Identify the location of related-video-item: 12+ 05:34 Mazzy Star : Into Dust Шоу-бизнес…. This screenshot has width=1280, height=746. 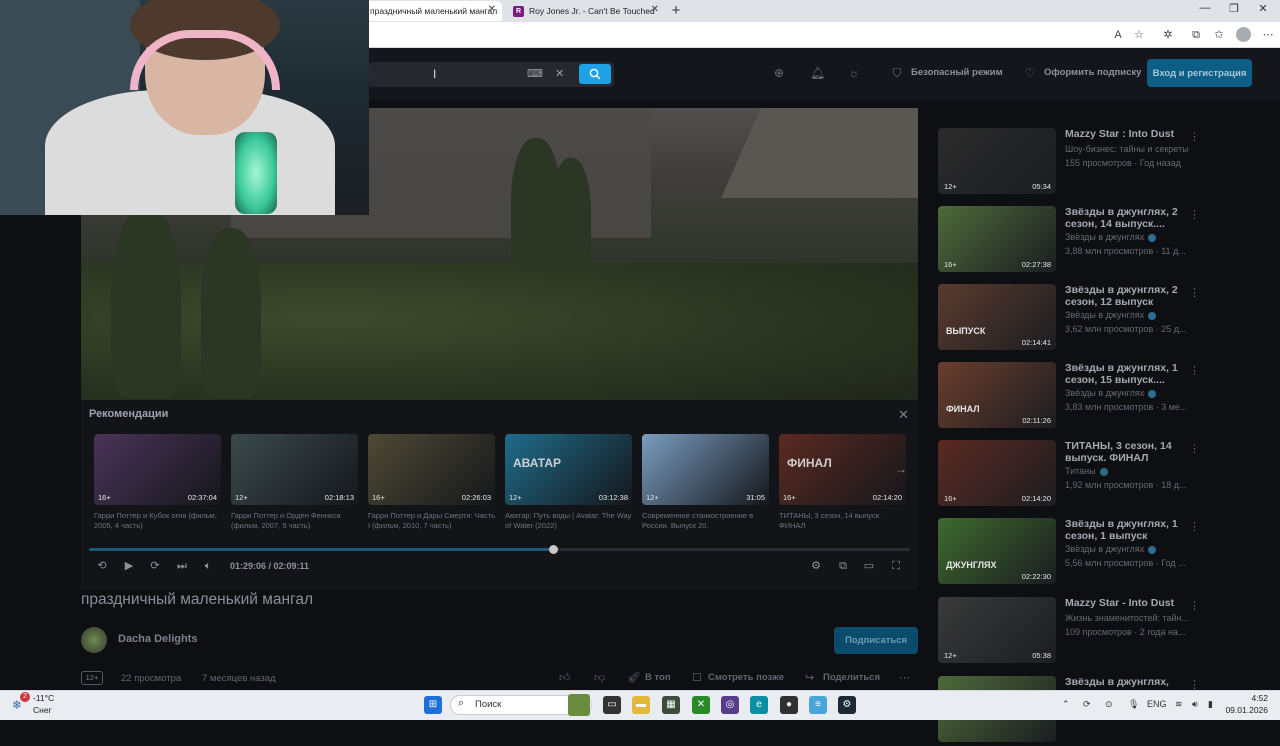
(1103, 163).